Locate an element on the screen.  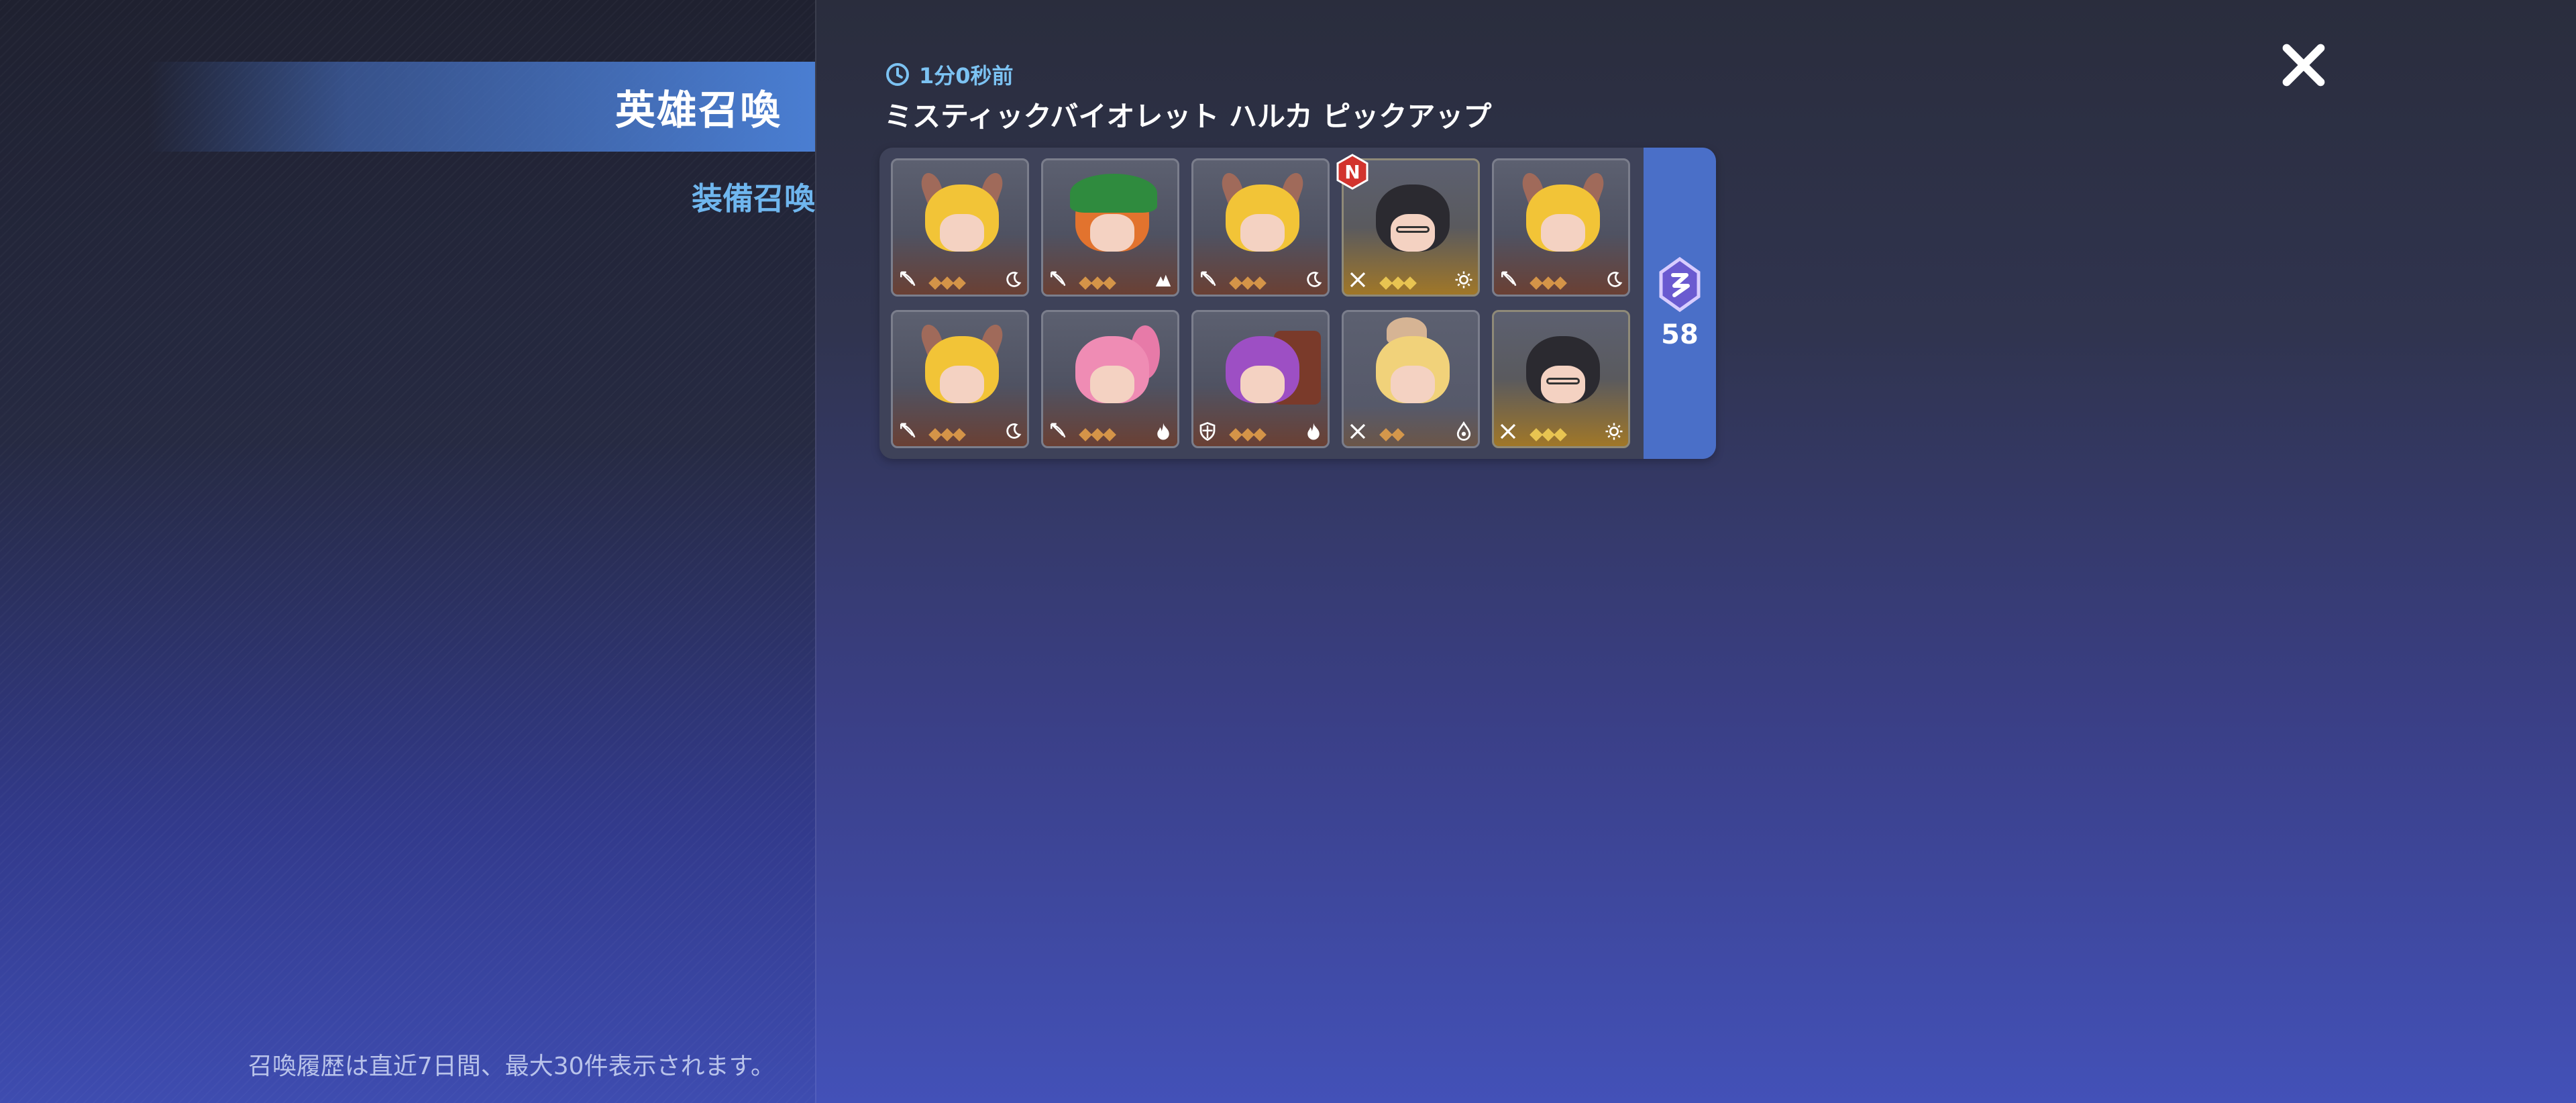
green-cap is located at coordinates (1113, 194).